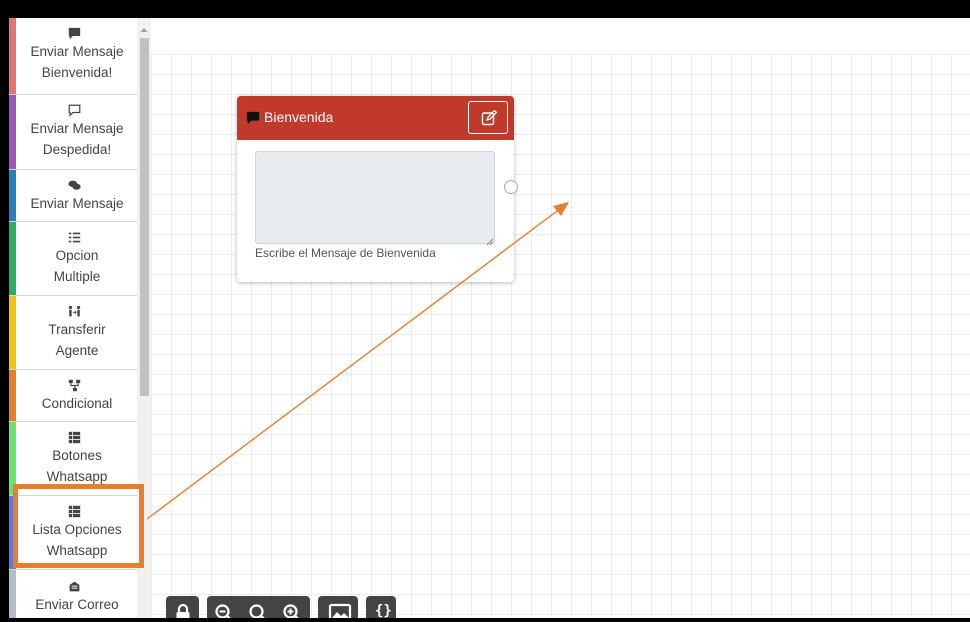  I want to click on edit-icon, so click(489, 118).